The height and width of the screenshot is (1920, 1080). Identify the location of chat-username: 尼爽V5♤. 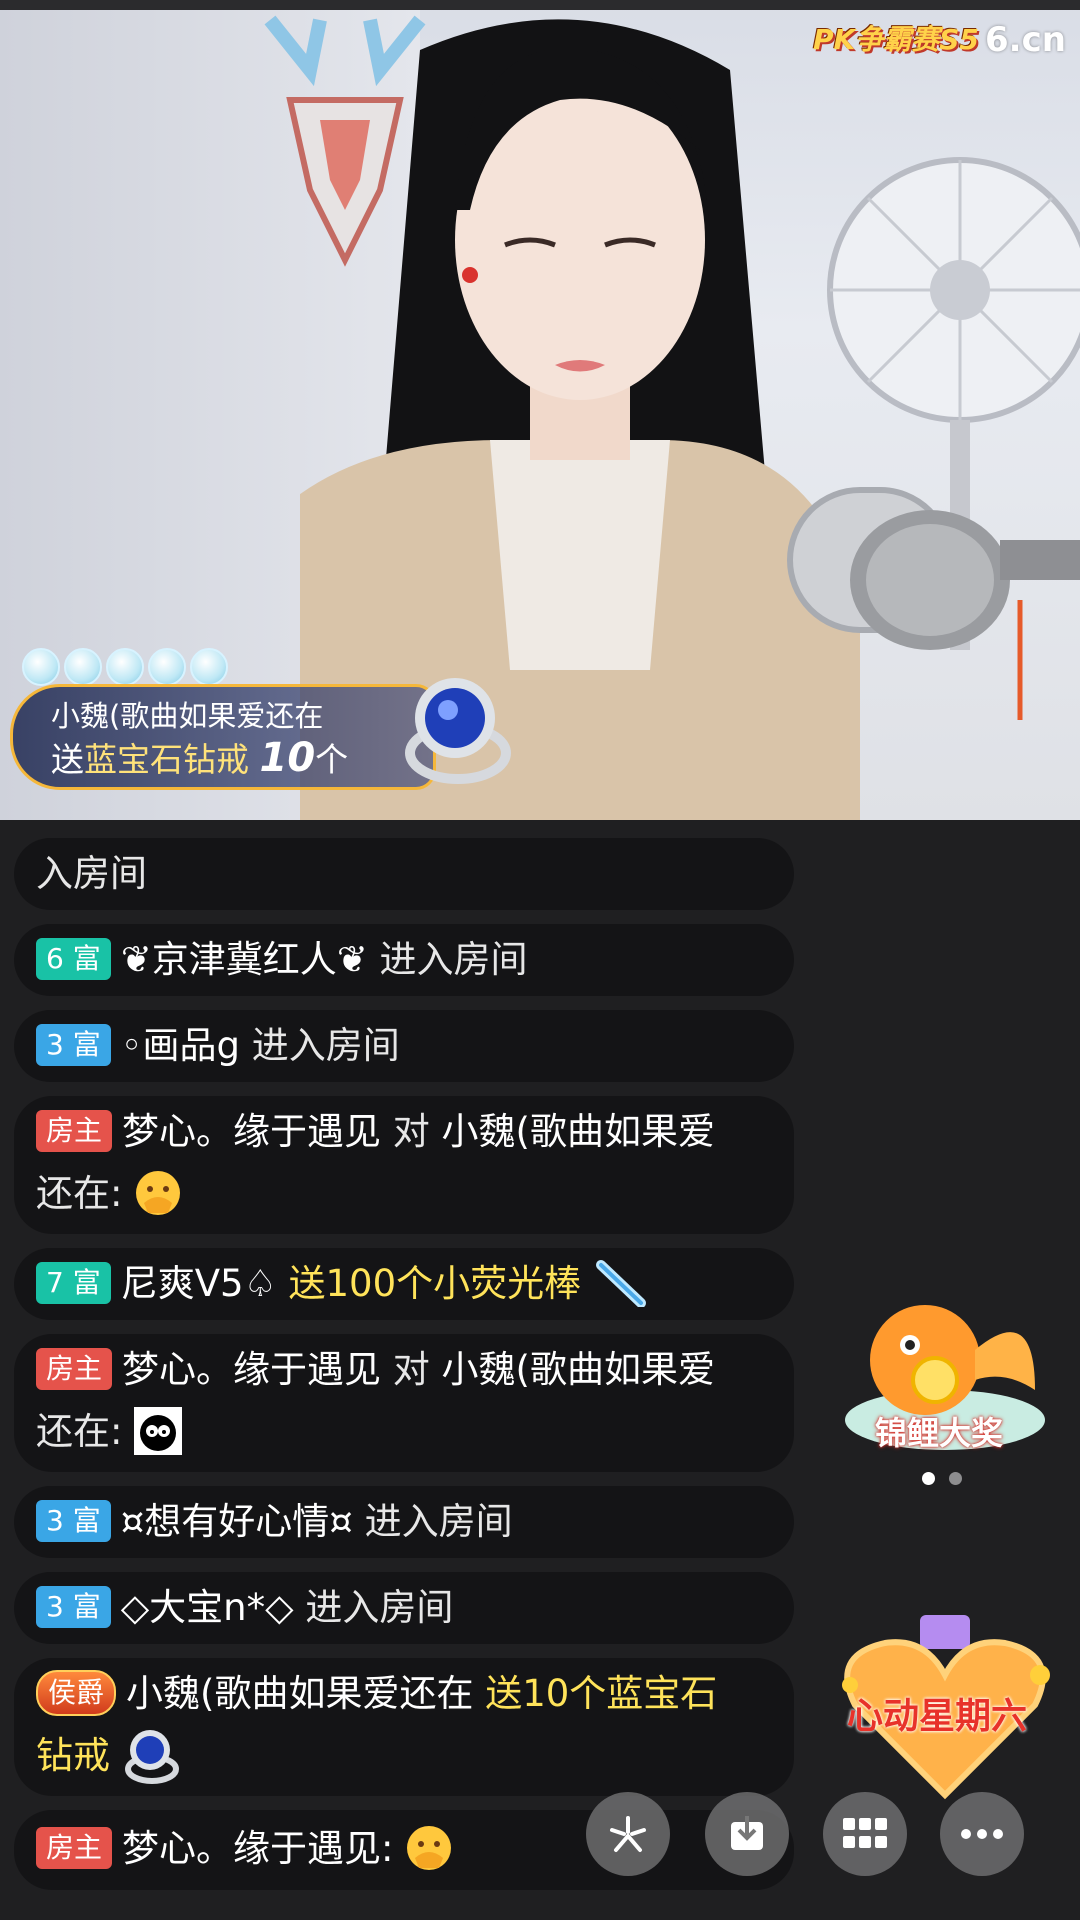
(199, 1283).